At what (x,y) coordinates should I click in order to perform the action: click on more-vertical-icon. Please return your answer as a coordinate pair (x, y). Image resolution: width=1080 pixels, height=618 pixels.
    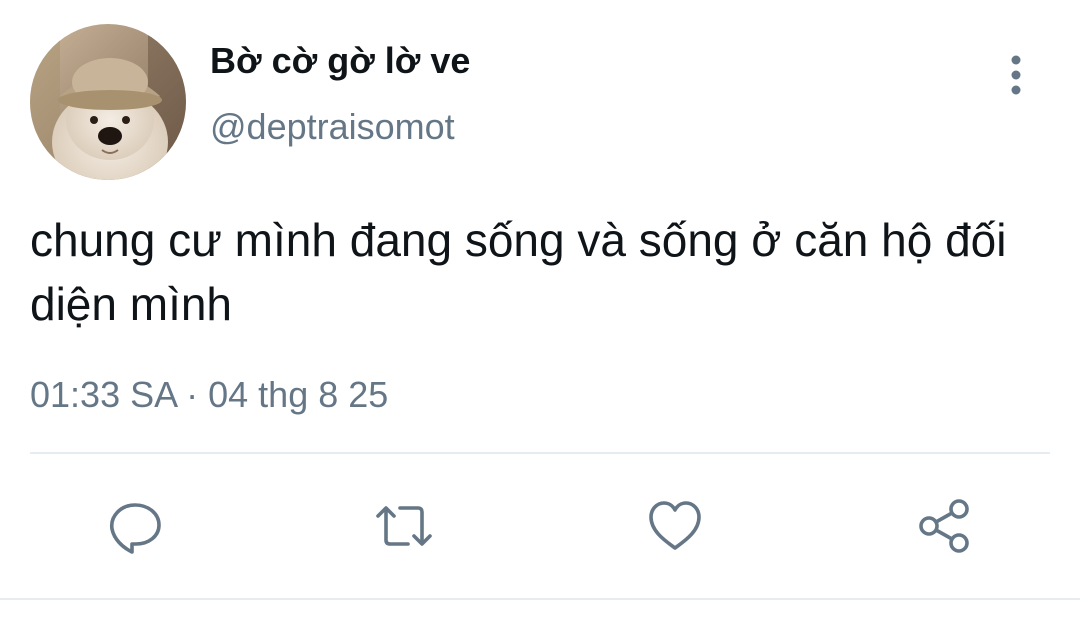
    Looking at the image, I should click on (1016, 75).